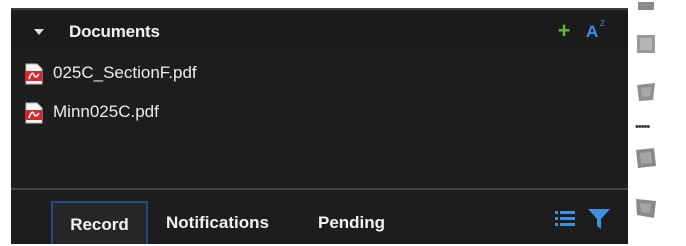 This screenshot has height=246, width=686. Describe the element at coordinates (564, 31) in the screenshot. I see `plus-icon: +` at that location.